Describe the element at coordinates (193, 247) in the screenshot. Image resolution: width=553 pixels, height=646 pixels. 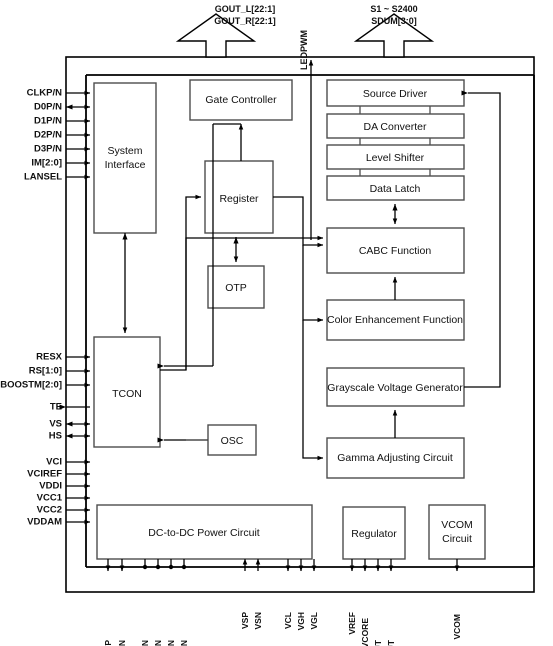
I see `link-systeminterface-register` at that location.